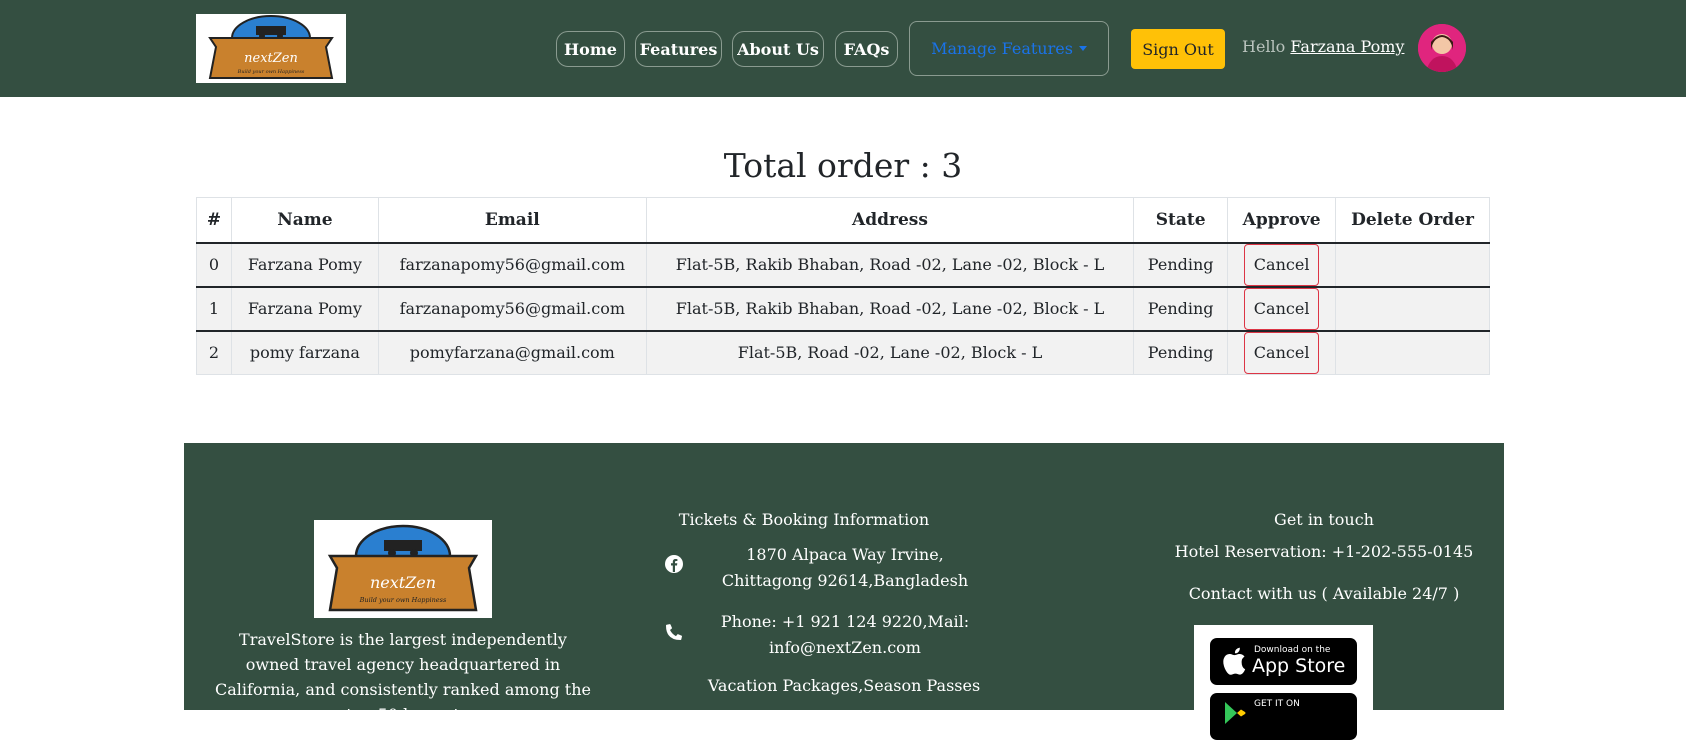 The width and height of the screenshot is (1686, 740). I want to click on cell-index: 2, so click(214, 352).